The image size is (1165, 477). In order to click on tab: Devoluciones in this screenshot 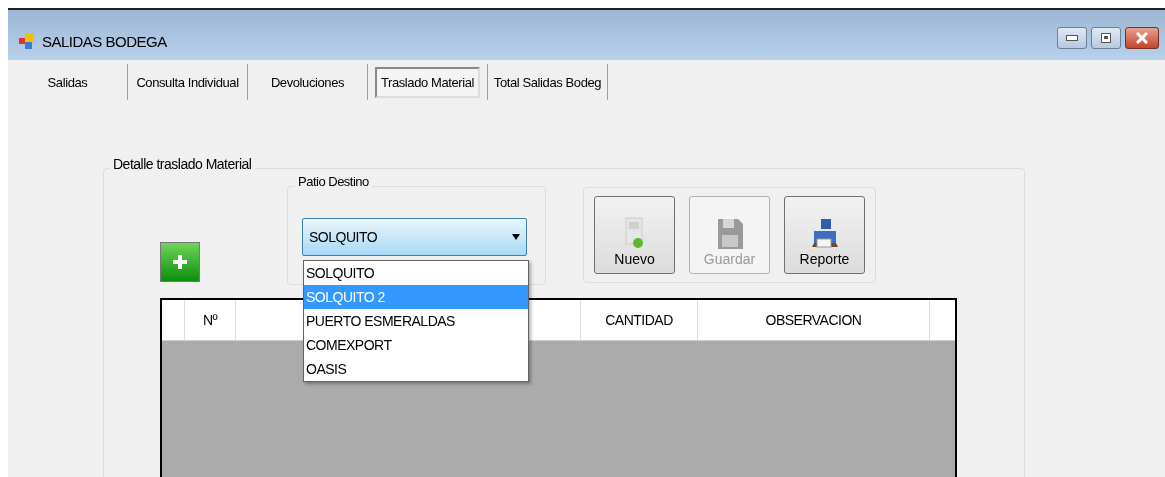, I will do `click(307, 82)`.